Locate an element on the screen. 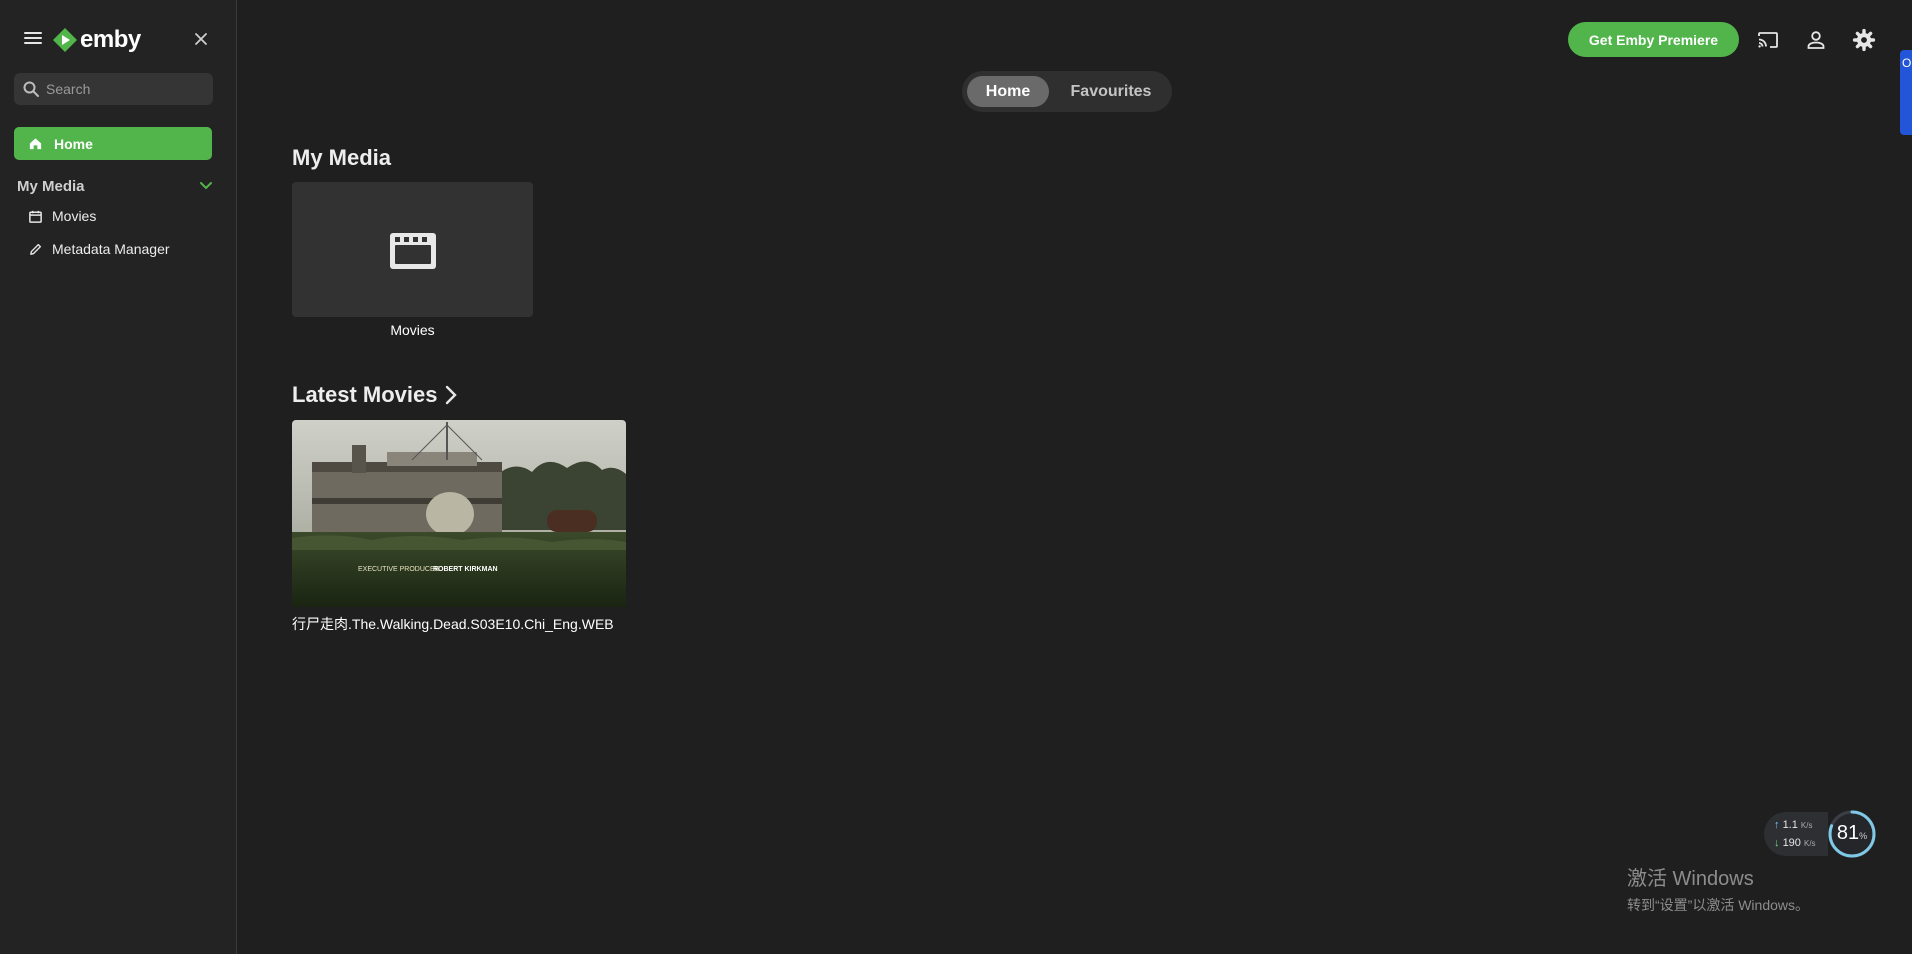  close-icon is located at coordinates (201, 39).